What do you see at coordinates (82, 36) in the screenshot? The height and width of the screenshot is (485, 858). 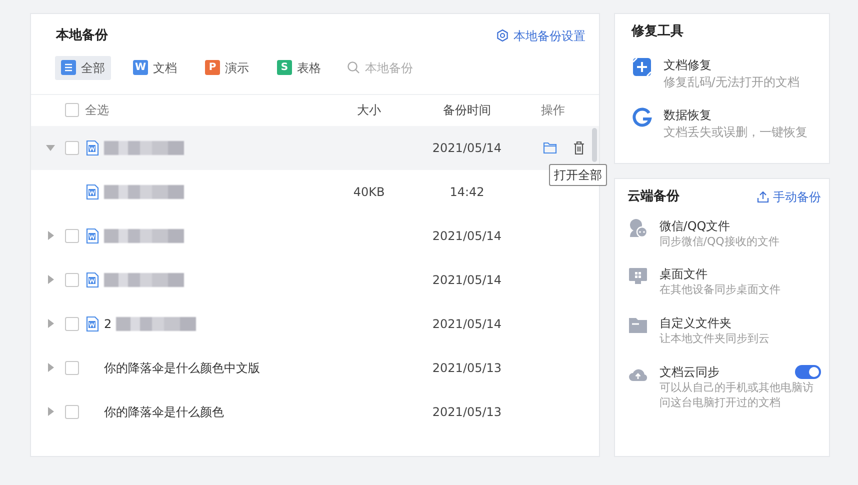 I see `panel-title: 本地备份` at bounding box center [82, 36].